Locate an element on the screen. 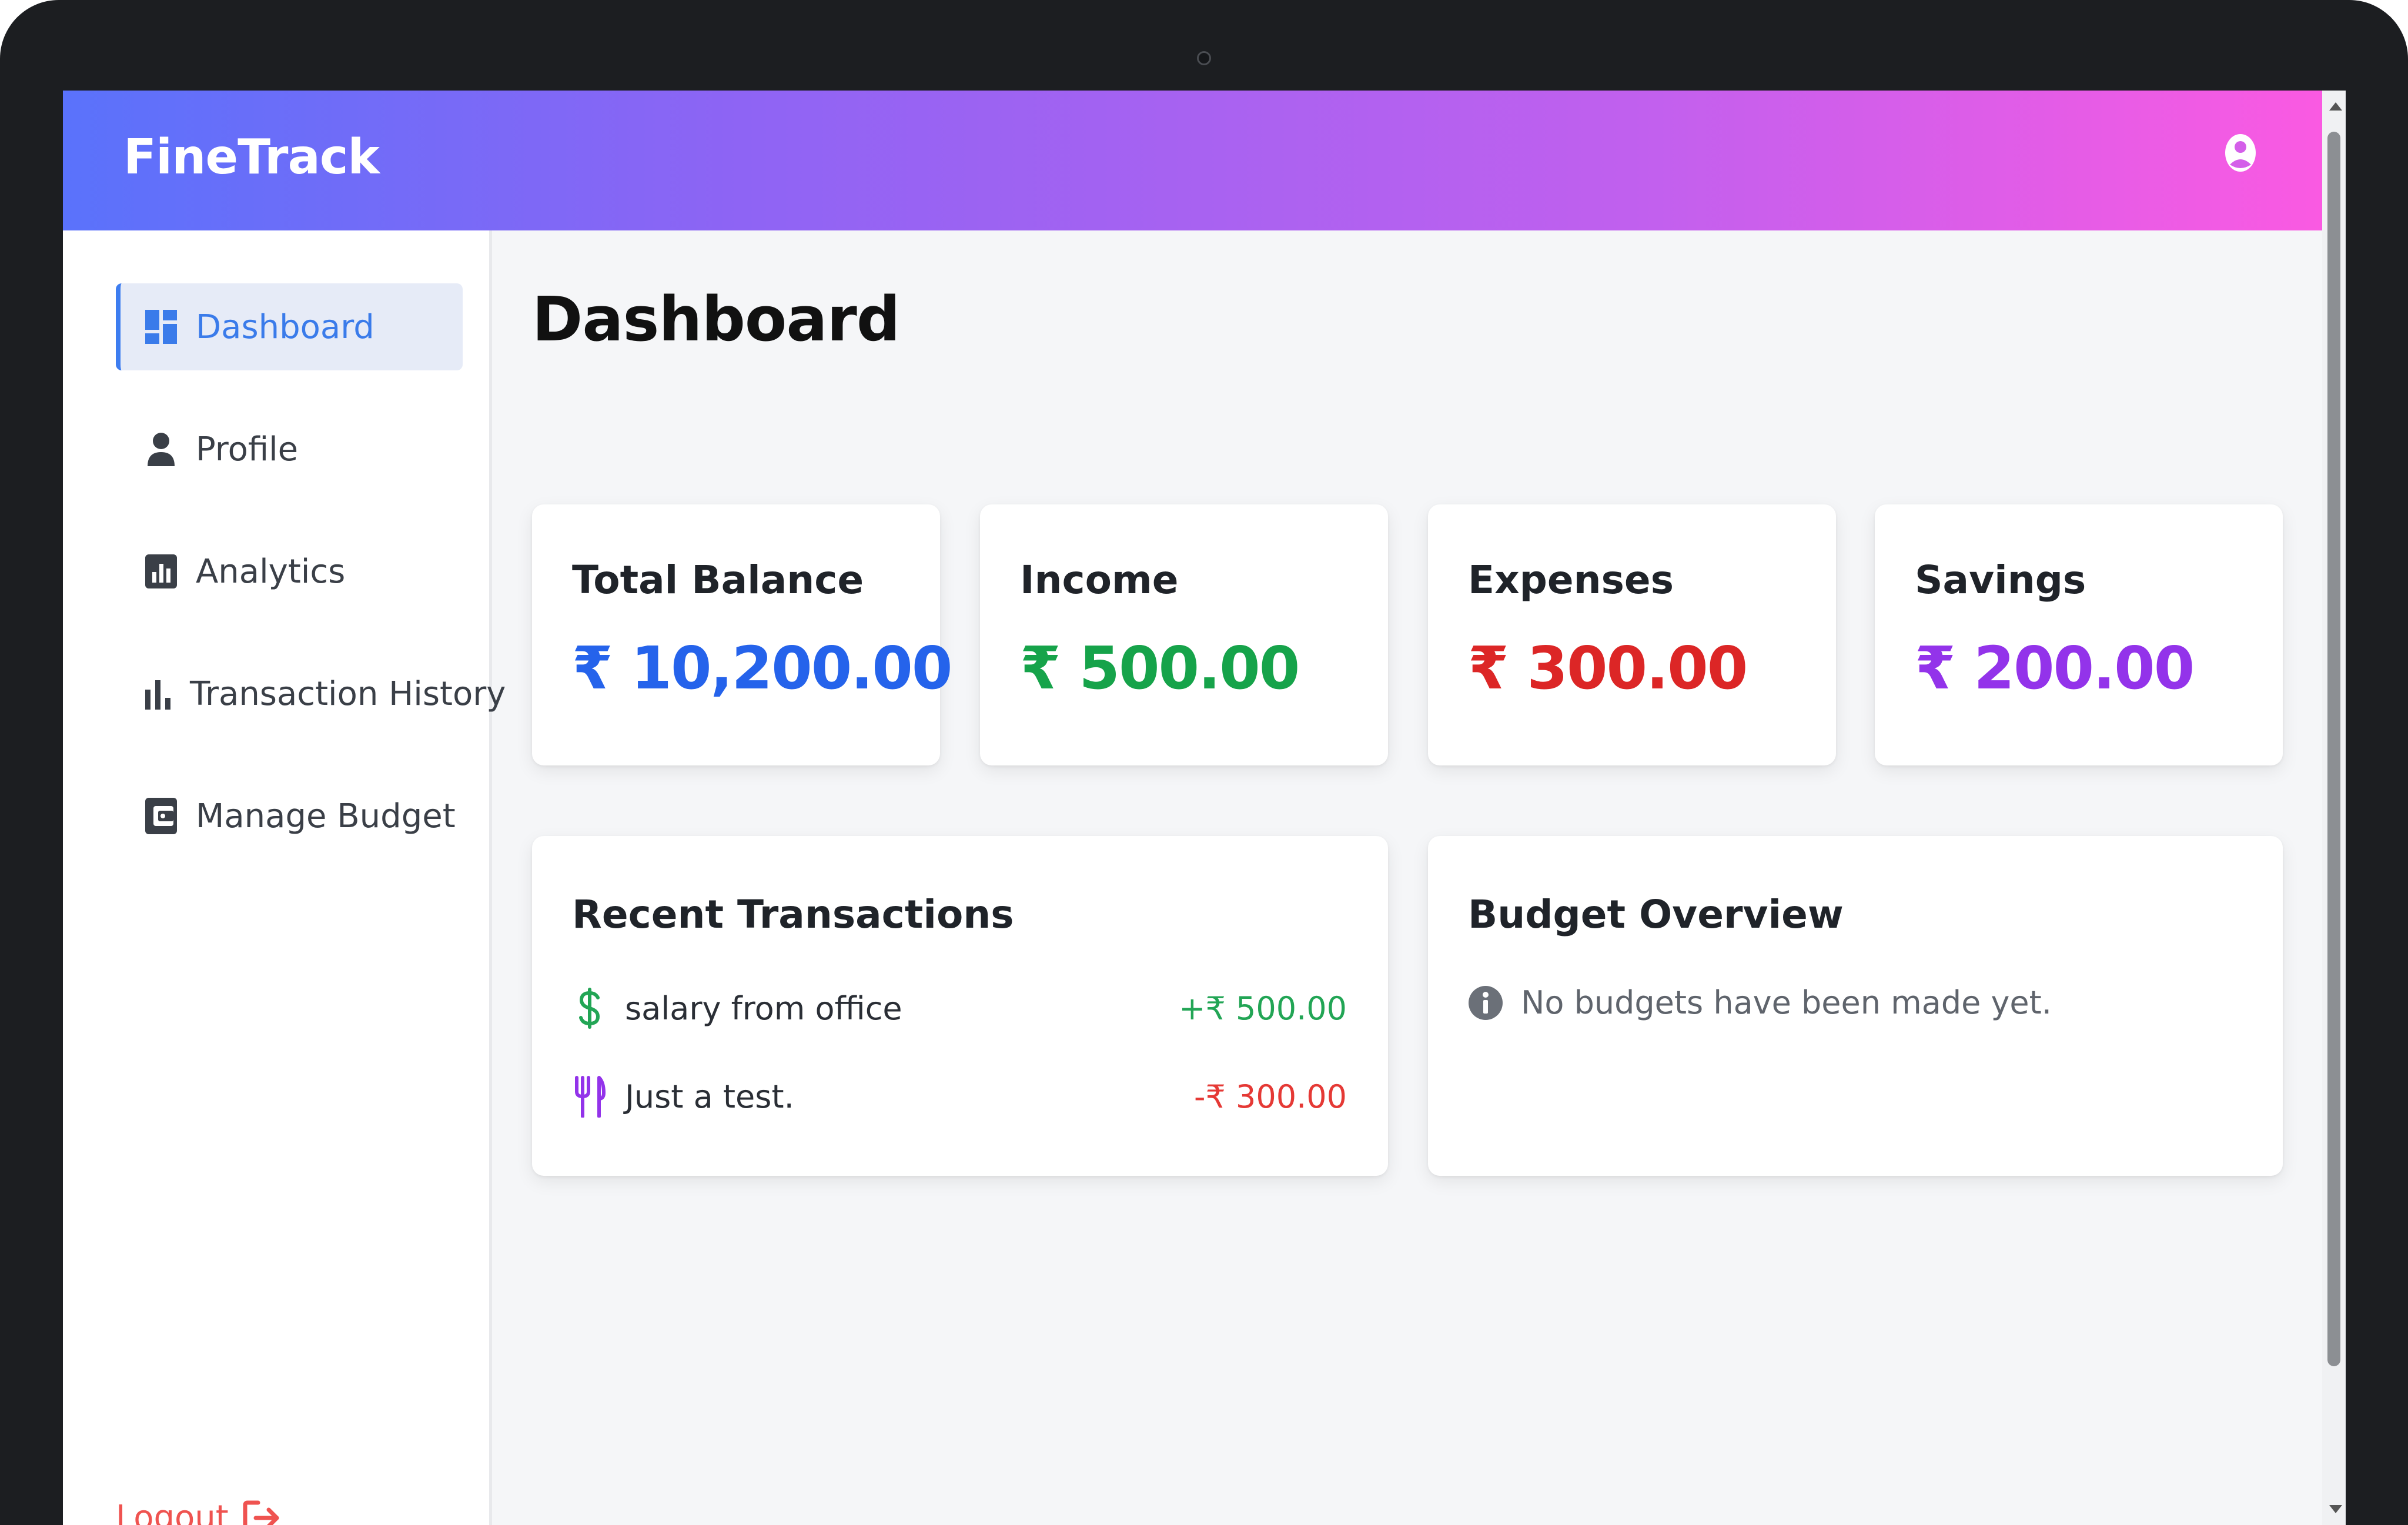 This screenshot has width=2408, height=1525. transaction-row: Just a test. -₹ 300.00 is located at coordinates (959, 1096).